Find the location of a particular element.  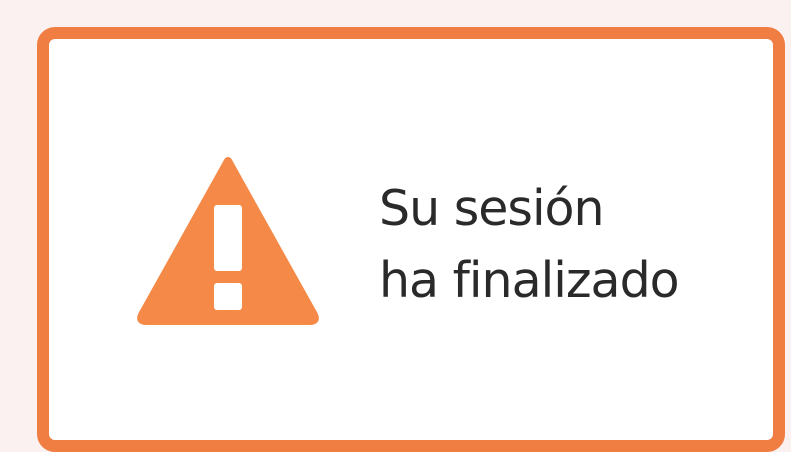

message-line-2: ha finalizado is located at coordinates (529, 280).